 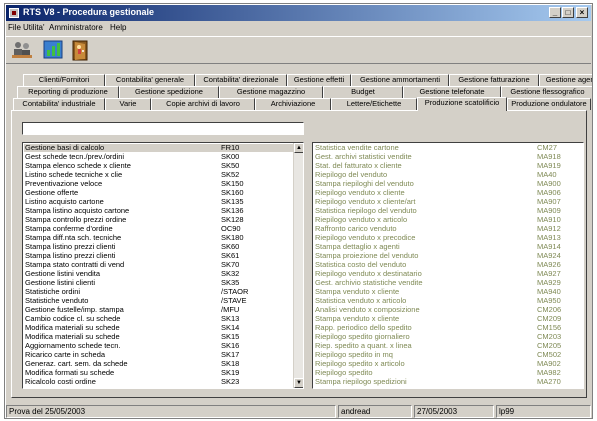 What do you see at coordinates (494, 80) in the screenshot?
I see `tab-gestione-fatturazione: Gestione fatturazione` at bounding box center [494, 80].